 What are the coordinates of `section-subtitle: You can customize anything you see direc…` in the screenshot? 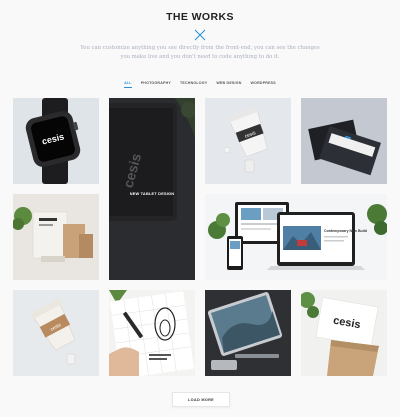 It's located at (200, 52).